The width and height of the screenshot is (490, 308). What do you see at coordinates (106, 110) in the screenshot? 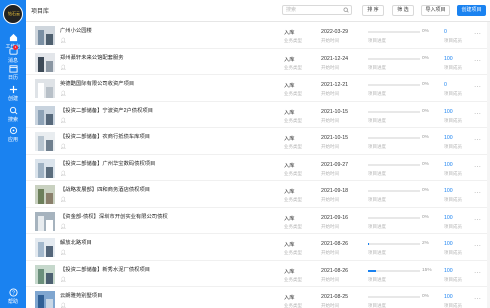
I see `project-title: 【投资二部储备】宁波资产2户债权项目` at bounding box center [106, 110].